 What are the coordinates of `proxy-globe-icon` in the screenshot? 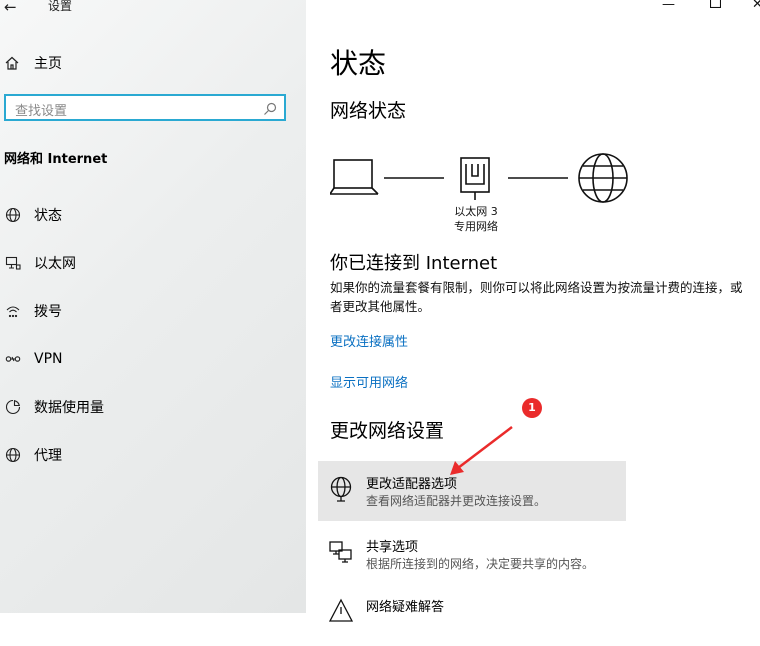 It's located at (13, 455).